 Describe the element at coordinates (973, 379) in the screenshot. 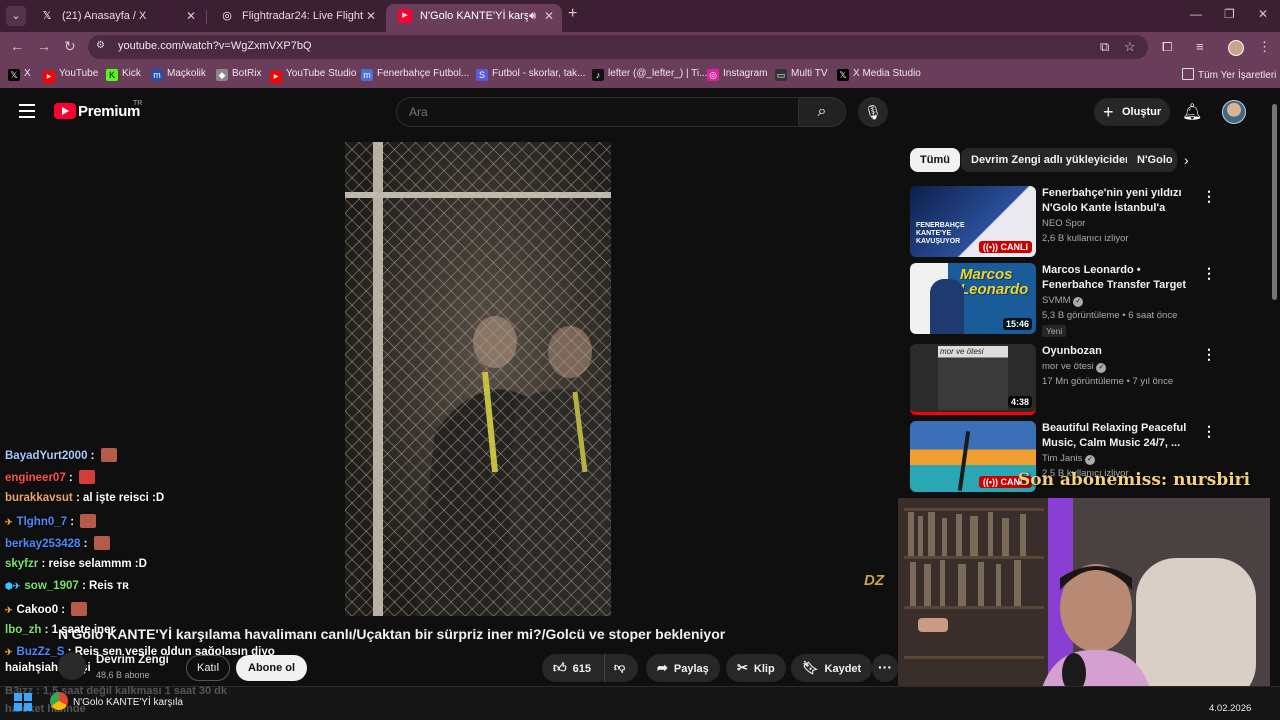

I see `video-thumbnail: mor ve ötesi 4:38` at that location.